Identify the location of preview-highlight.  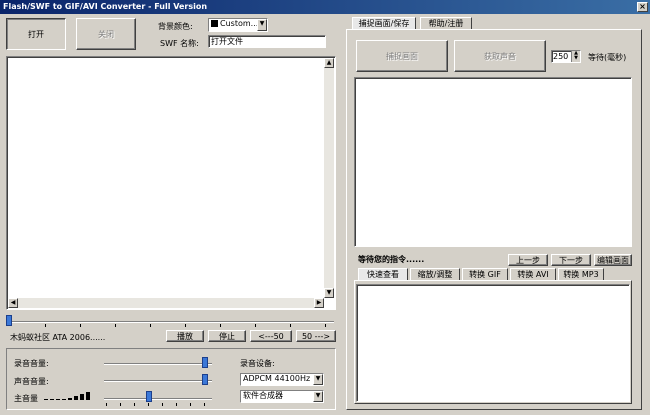
(67, 177).